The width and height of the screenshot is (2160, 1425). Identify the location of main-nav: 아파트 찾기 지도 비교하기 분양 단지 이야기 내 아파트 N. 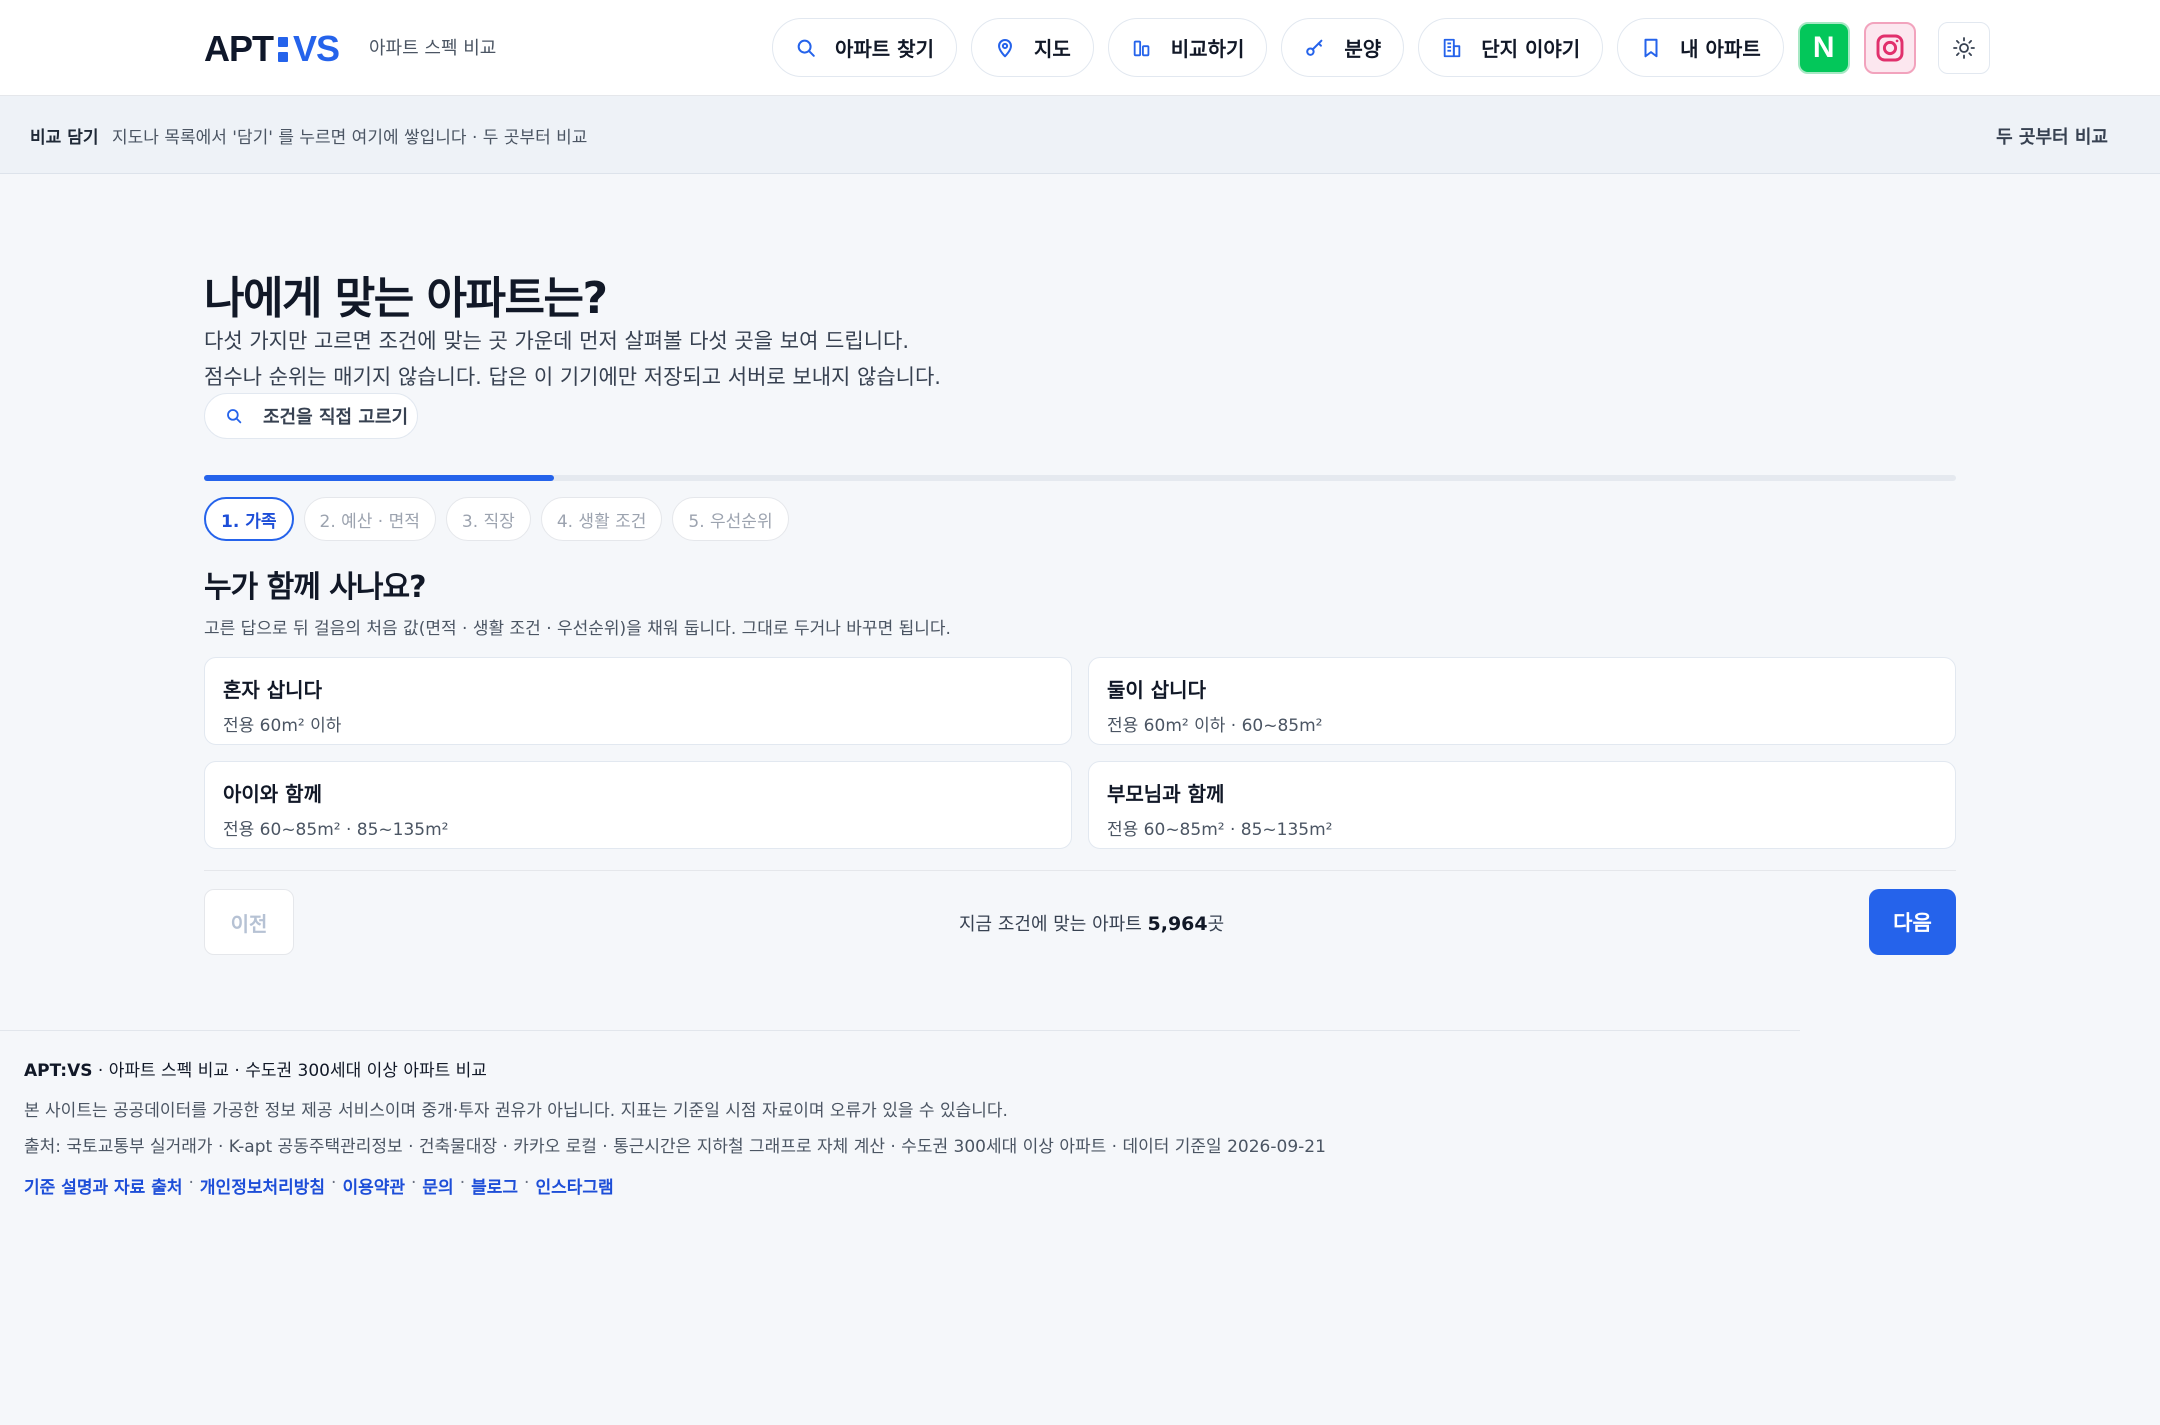
(1381, 47).